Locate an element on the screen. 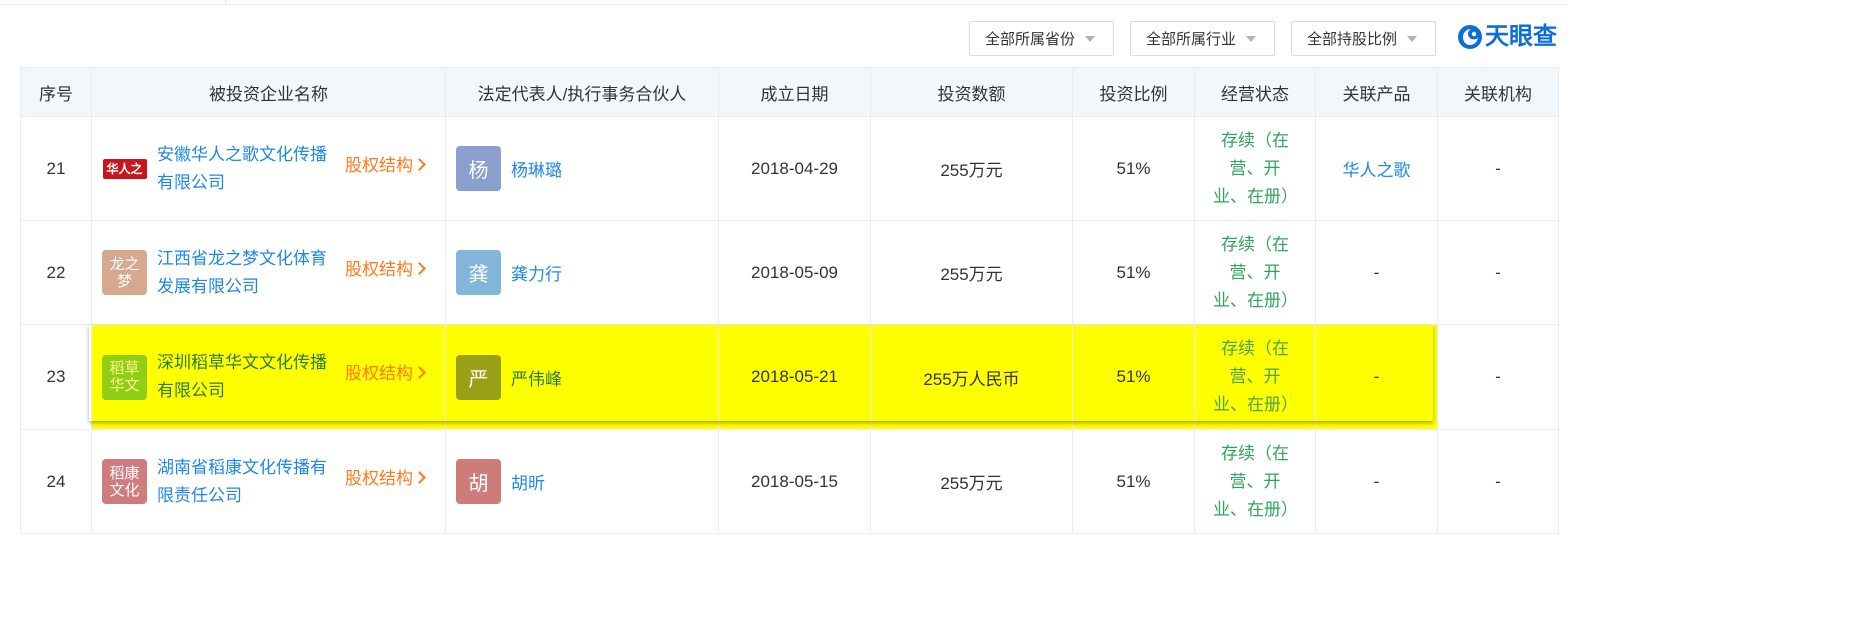 This screenshot has width=1859, height=638. company-logo-text: 稻康文化 is located at coordinates (124, 481).